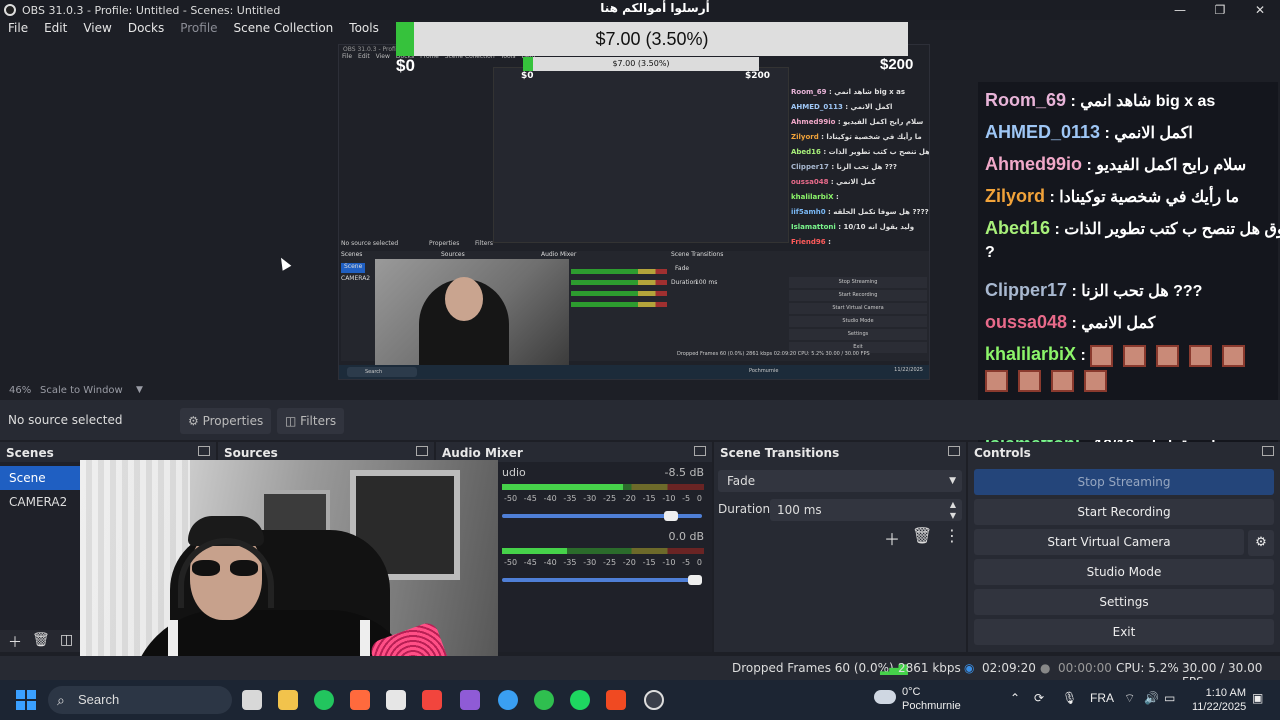 This screenshot has width=1280, height=720. I want to click on close-button: ✕, so click(1260, 10).